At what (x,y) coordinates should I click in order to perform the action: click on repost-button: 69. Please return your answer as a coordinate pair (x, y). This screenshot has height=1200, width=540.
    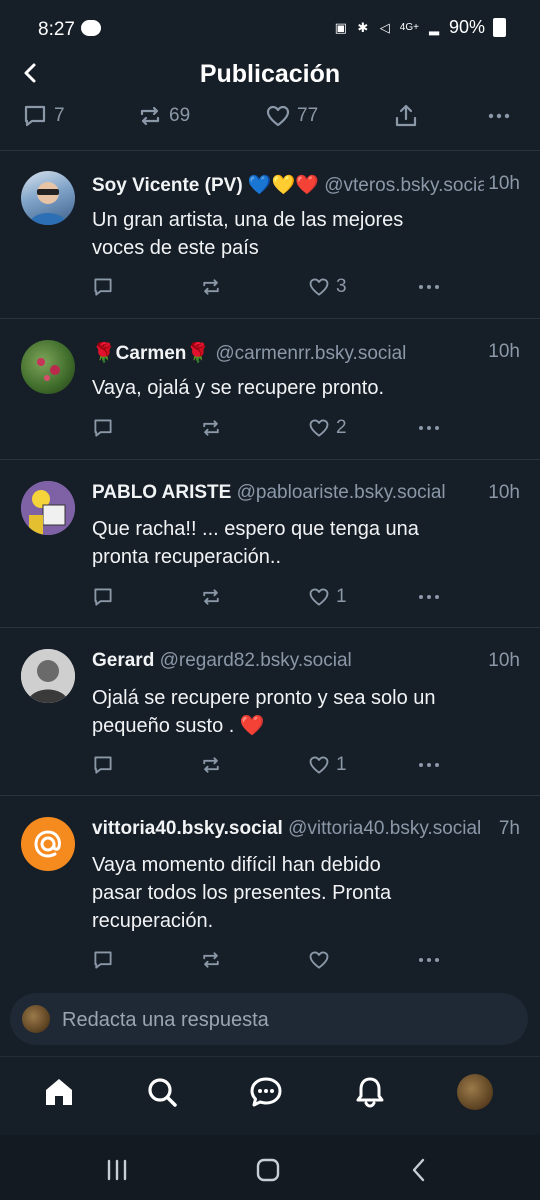
    Looking at the image, I should click on (163, 116).